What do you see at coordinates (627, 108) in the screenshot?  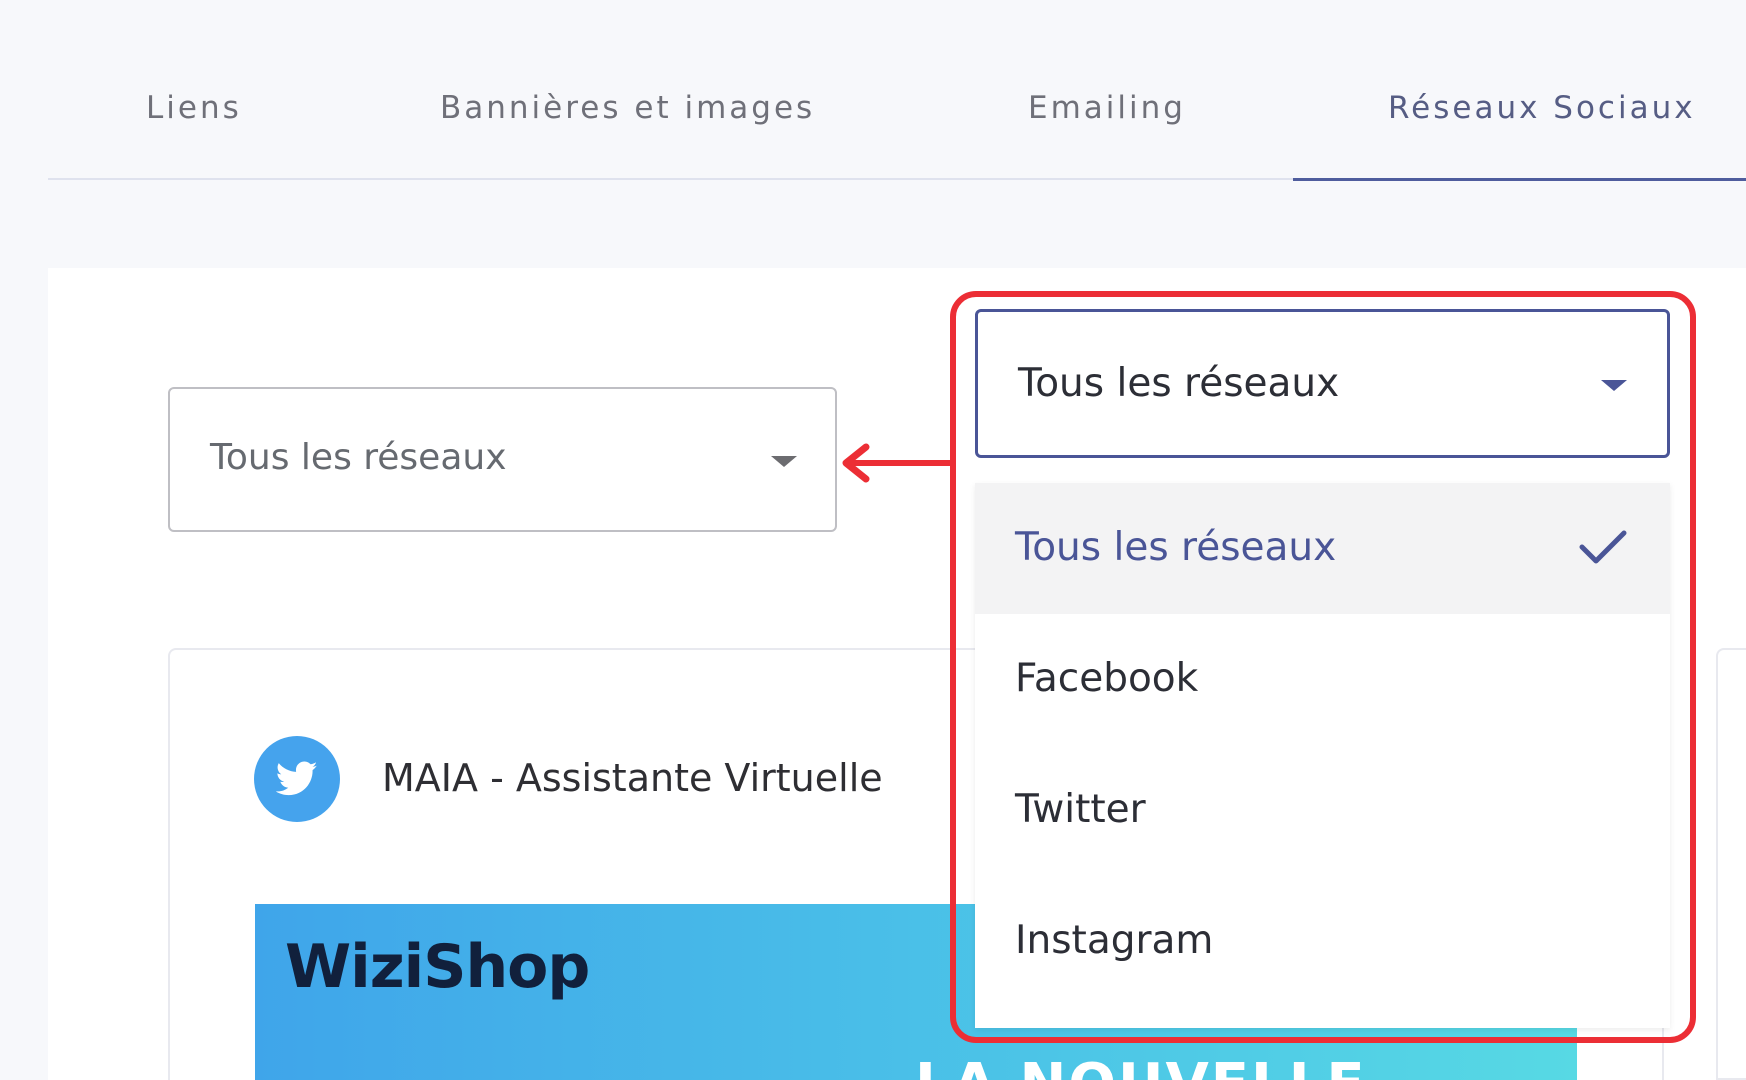 I see `tab-bannieres-et-images: Bannières et images` at bounding box center [627, 108].